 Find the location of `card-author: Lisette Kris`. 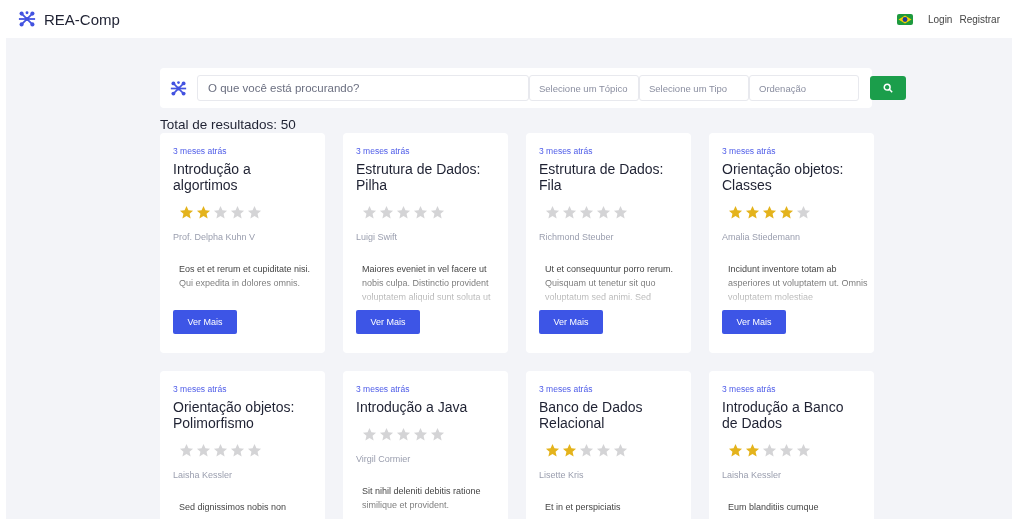

card-author: Lisette Kris is located at coordinates (561, 475).